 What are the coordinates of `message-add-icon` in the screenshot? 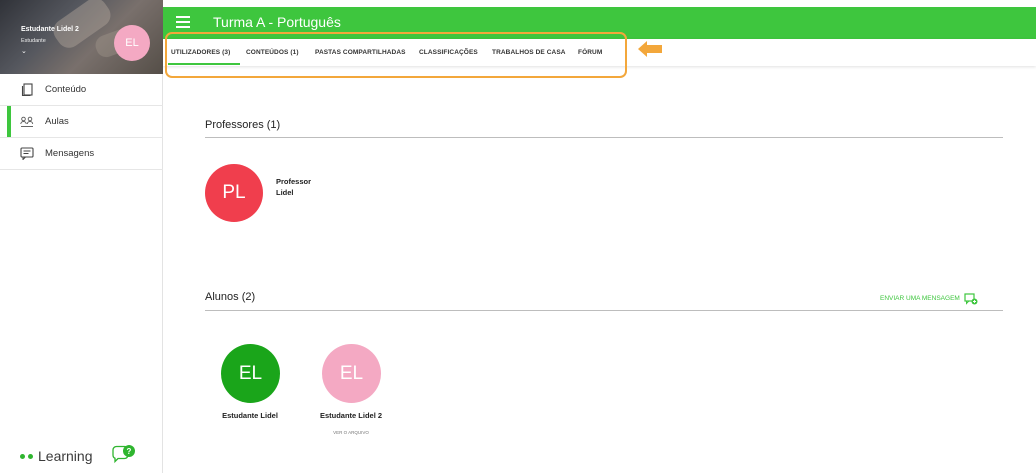 It's located at (971, 298).